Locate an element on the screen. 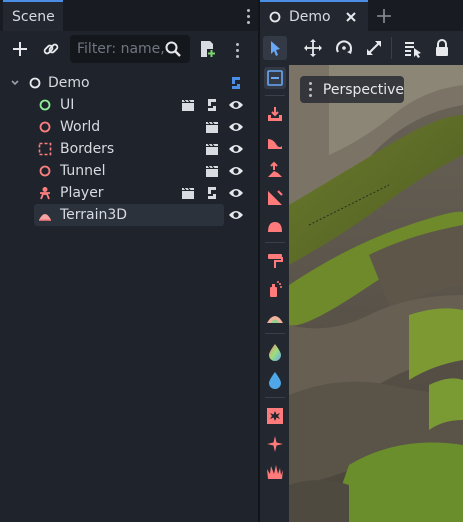  grass-icon is located at coordinates (275, 472).